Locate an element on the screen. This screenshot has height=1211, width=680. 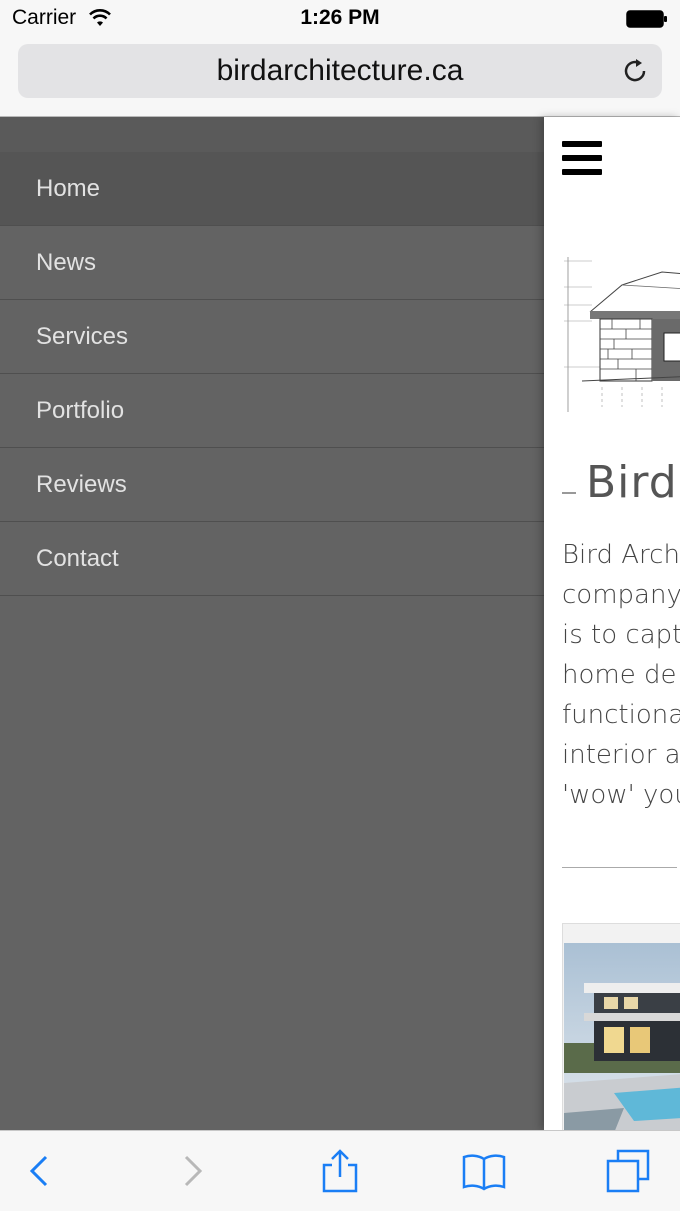
heading-dash is located at coordinates (569, 492).